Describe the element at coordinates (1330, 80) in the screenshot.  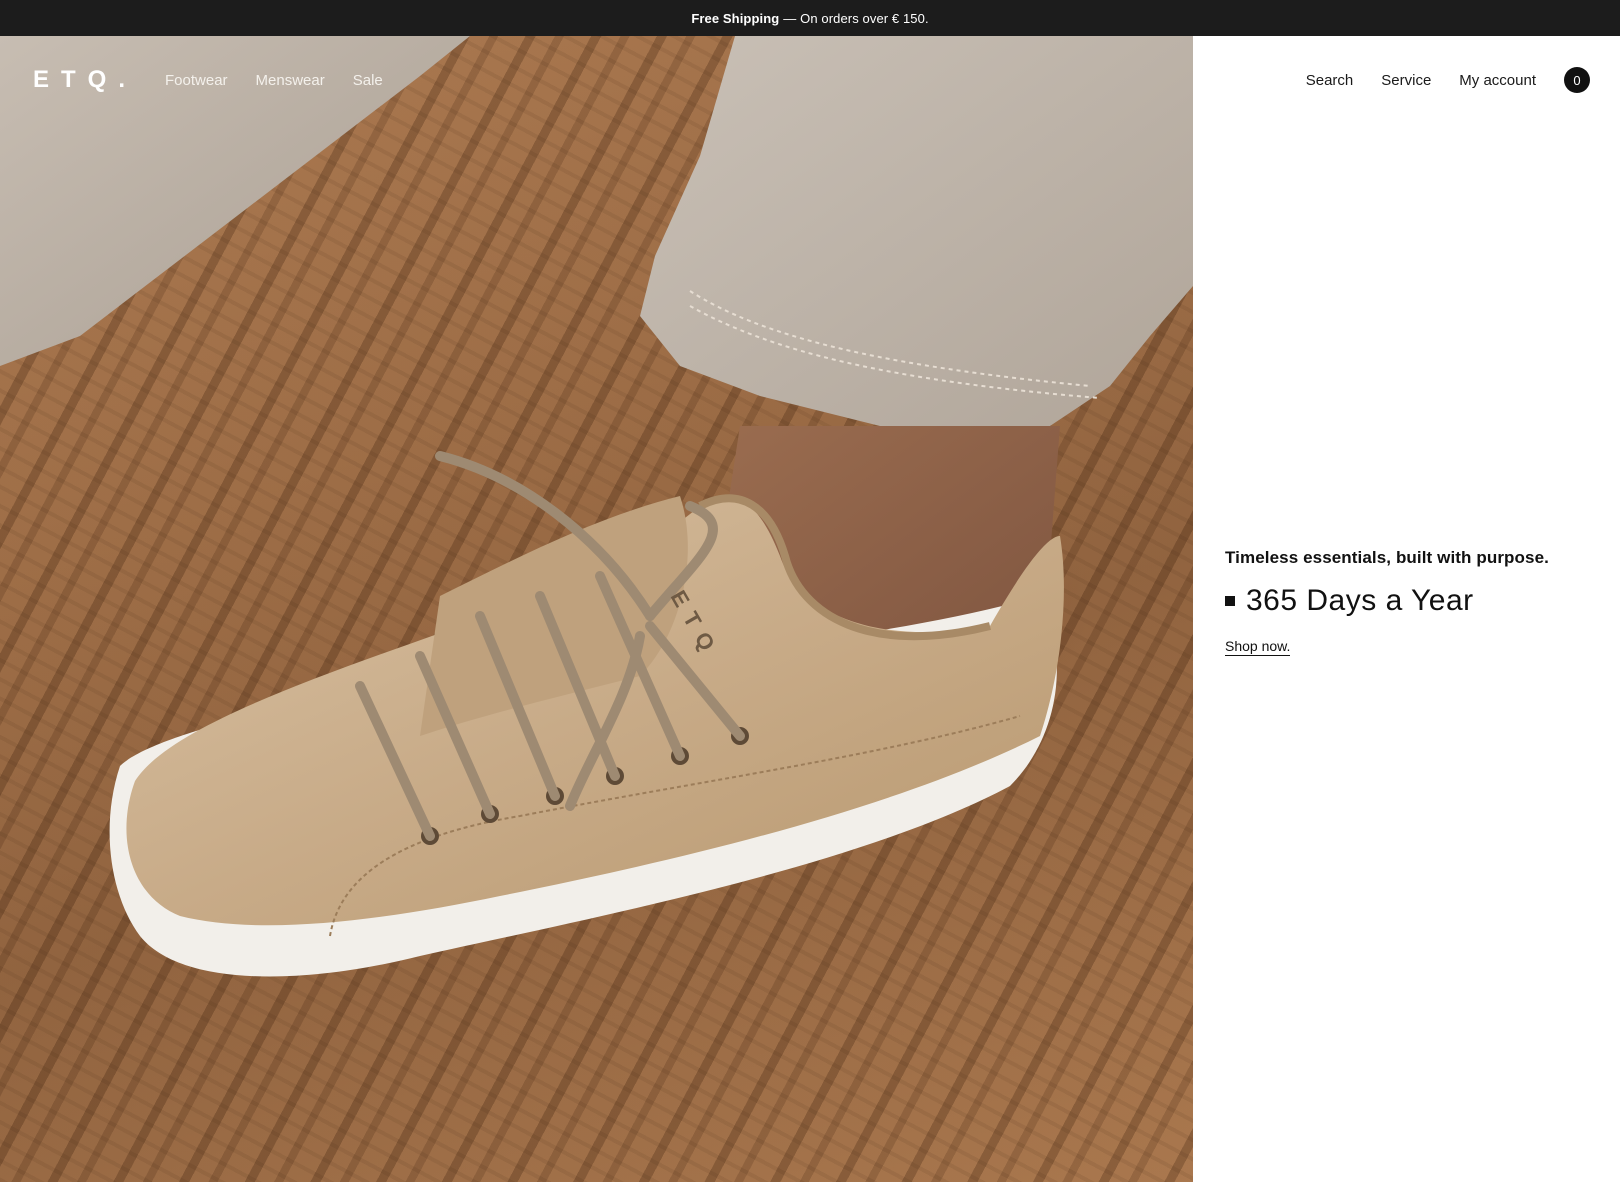
I see `nav-search: Search` at that location.